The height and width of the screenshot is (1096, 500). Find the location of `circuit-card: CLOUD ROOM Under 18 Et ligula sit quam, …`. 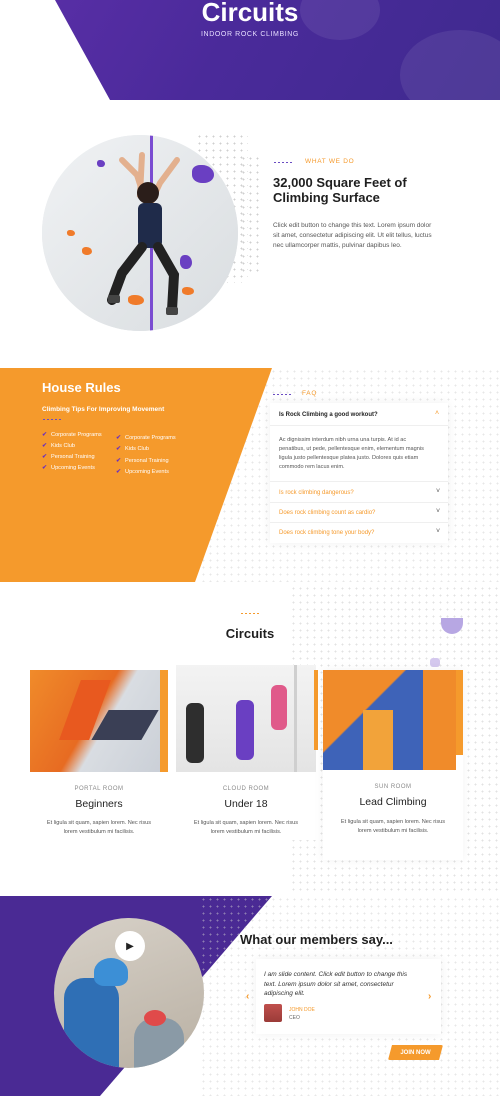

circuit-card: CLOUD ROOM Under 18 Et ligula sit quam, … is located at coordinates (246, 752).